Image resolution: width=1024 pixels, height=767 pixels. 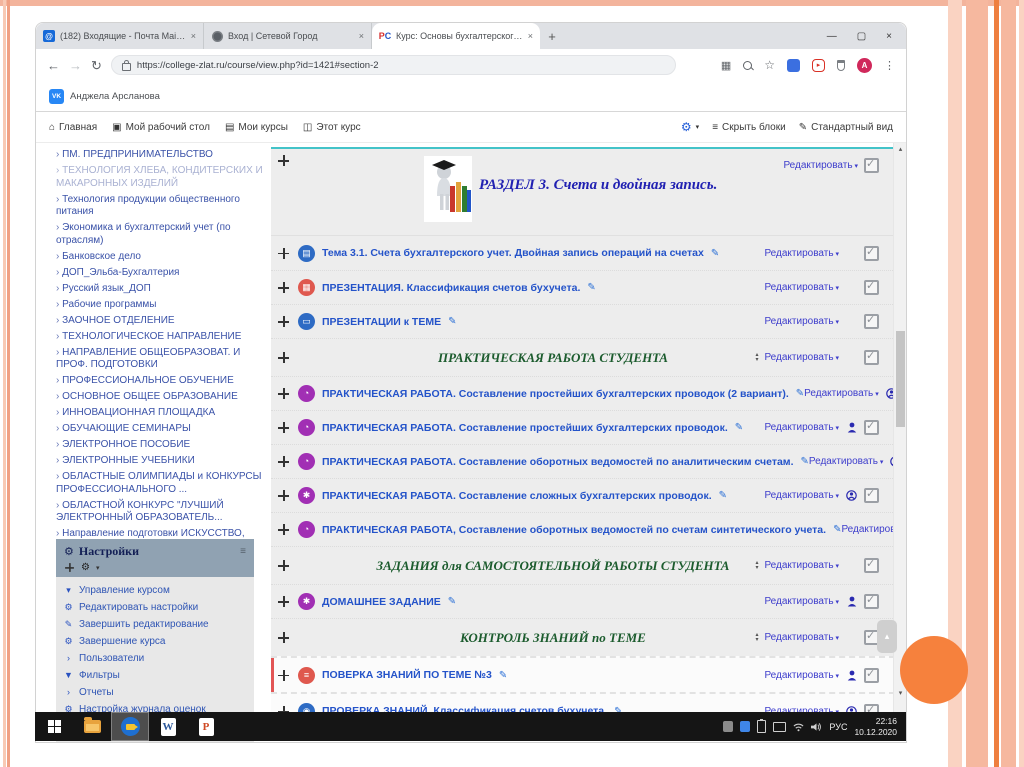 What do you see at coordinates (243, 551) in the screenshot?
I see `hamburger-icon: ≡` at bounding box center [243, 551].